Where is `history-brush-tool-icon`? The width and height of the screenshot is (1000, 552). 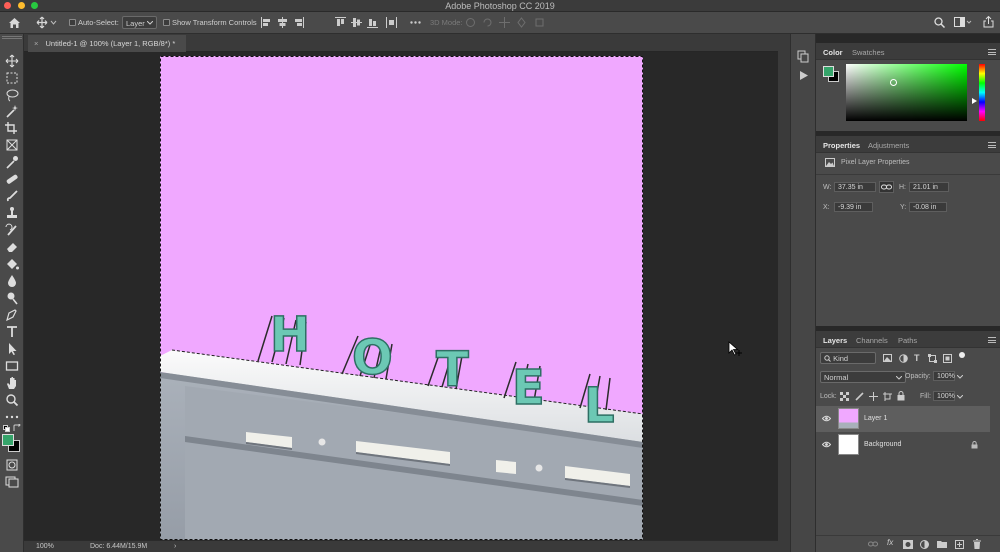
history-brush-tool-icon is located at coordinates (12, 230).